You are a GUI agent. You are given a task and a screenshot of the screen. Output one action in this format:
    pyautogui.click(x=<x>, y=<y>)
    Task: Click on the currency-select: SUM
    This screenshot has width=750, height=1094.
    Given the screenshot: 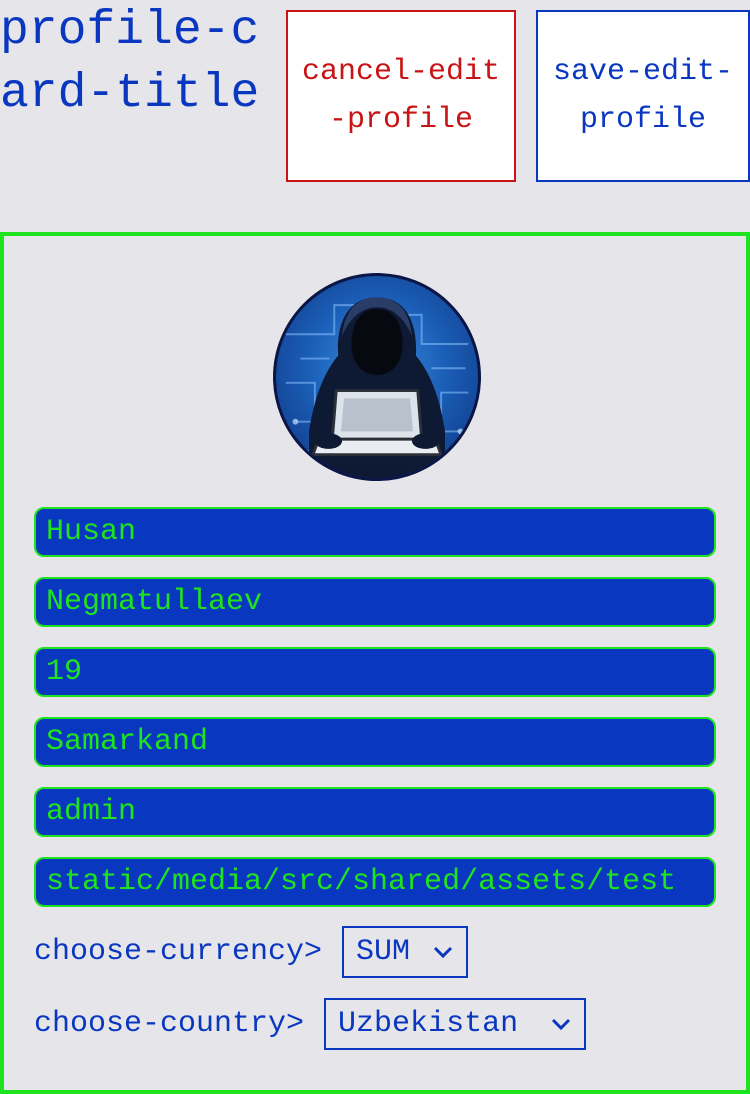 What is the action you would take?
    pyautogui.click(x=405, y=952)
    